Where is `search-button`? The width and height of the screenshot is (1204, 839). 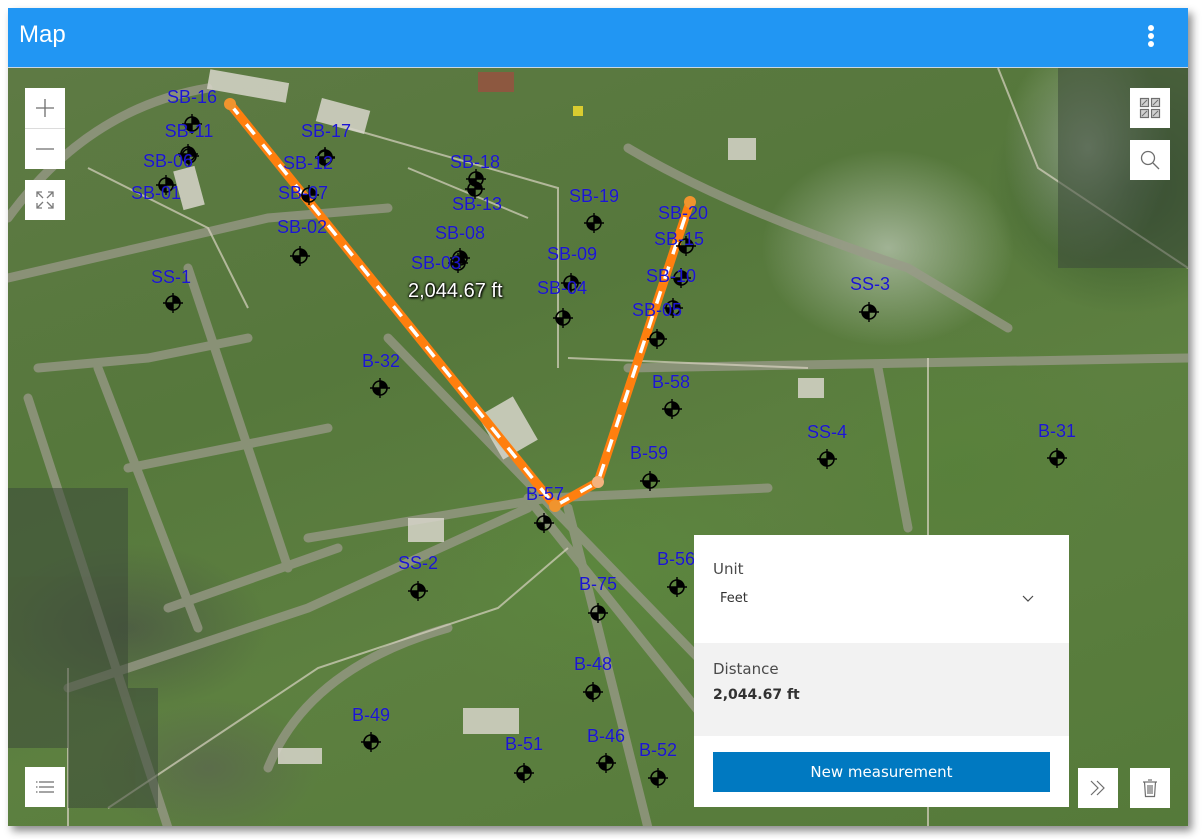
search-button is located at coordinates (1150, 160).